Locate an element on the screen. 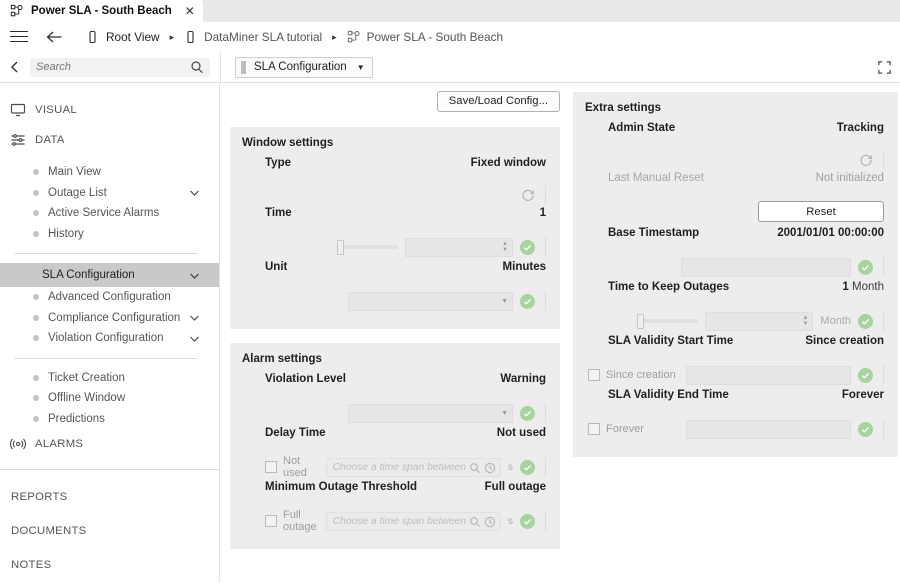 This screenshot has width=900, height=583. field-header: Time 1 is located at coordinates (393, 220).